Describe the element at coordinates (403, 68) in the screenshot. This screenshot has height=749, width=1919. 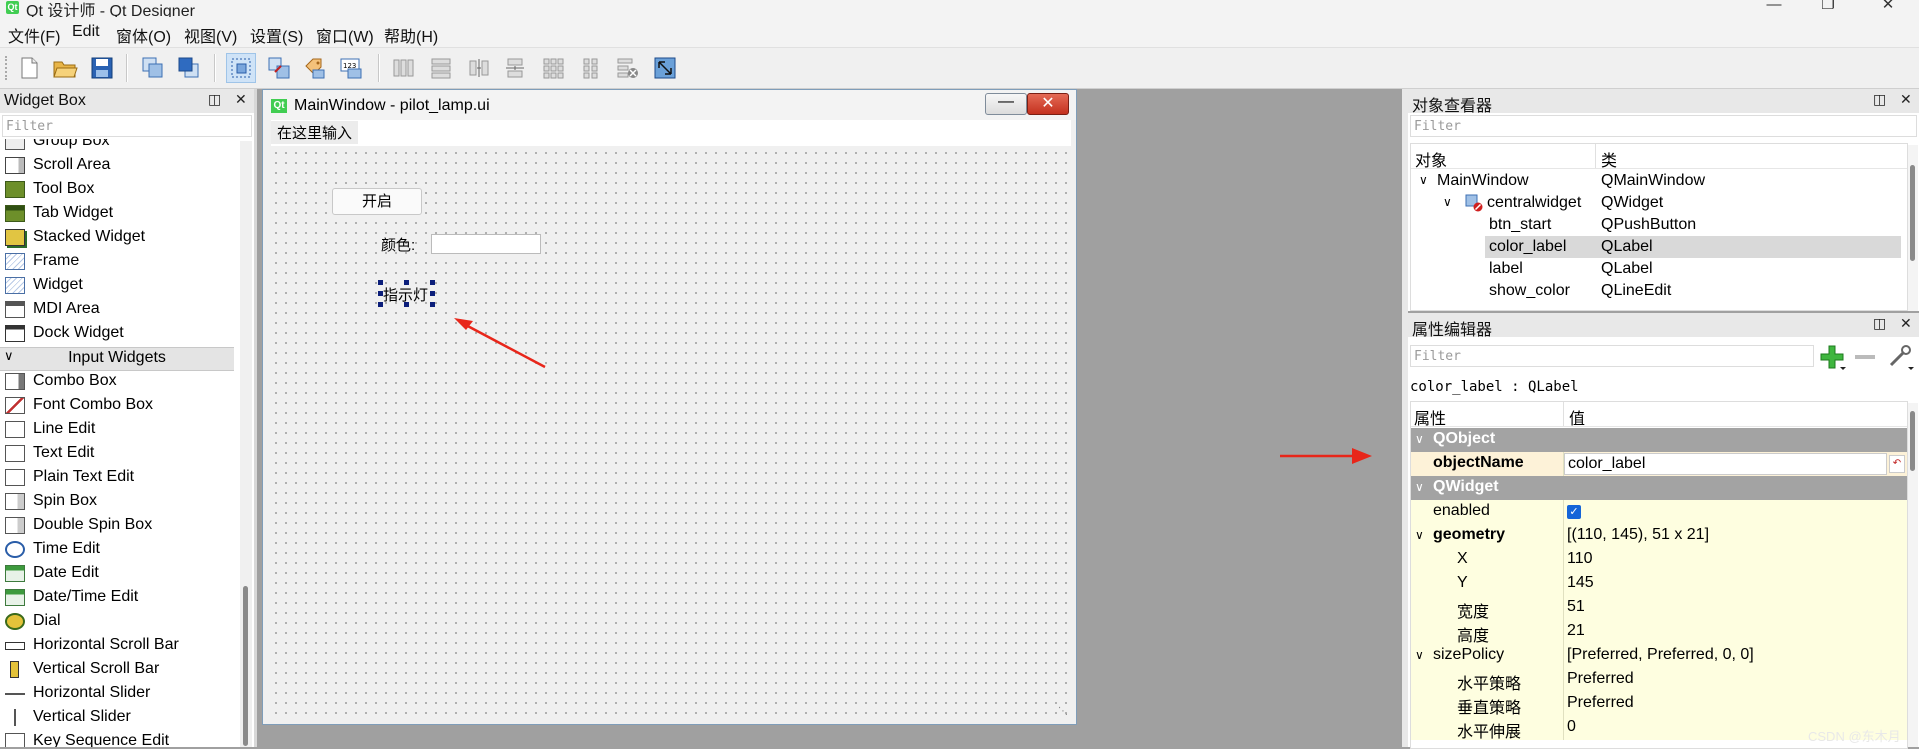
I see `layout-horizontal-icon` at that location.